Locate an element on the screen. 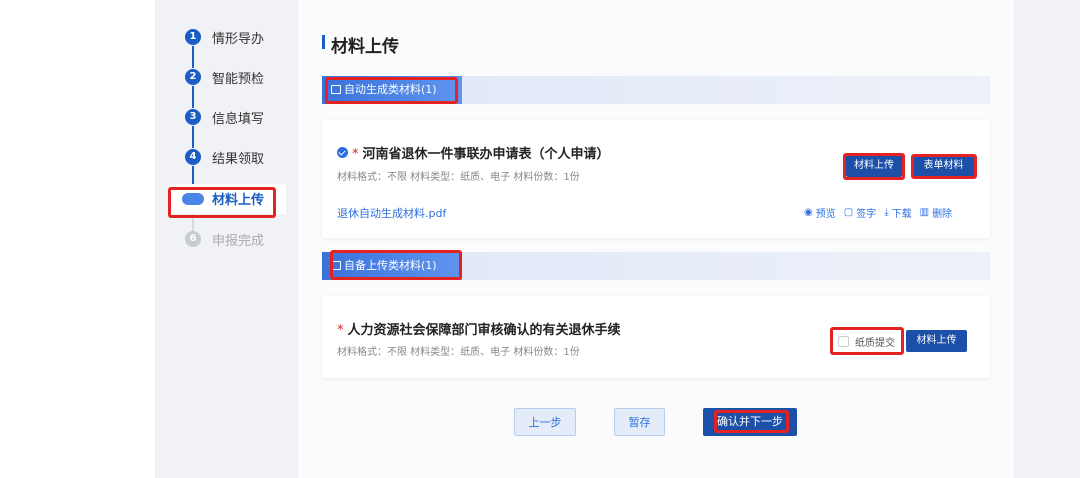 Image resolution: width=1080 pixels, height=478 pixels. eye-icon: ◉ is located at coordinates (808, 212).